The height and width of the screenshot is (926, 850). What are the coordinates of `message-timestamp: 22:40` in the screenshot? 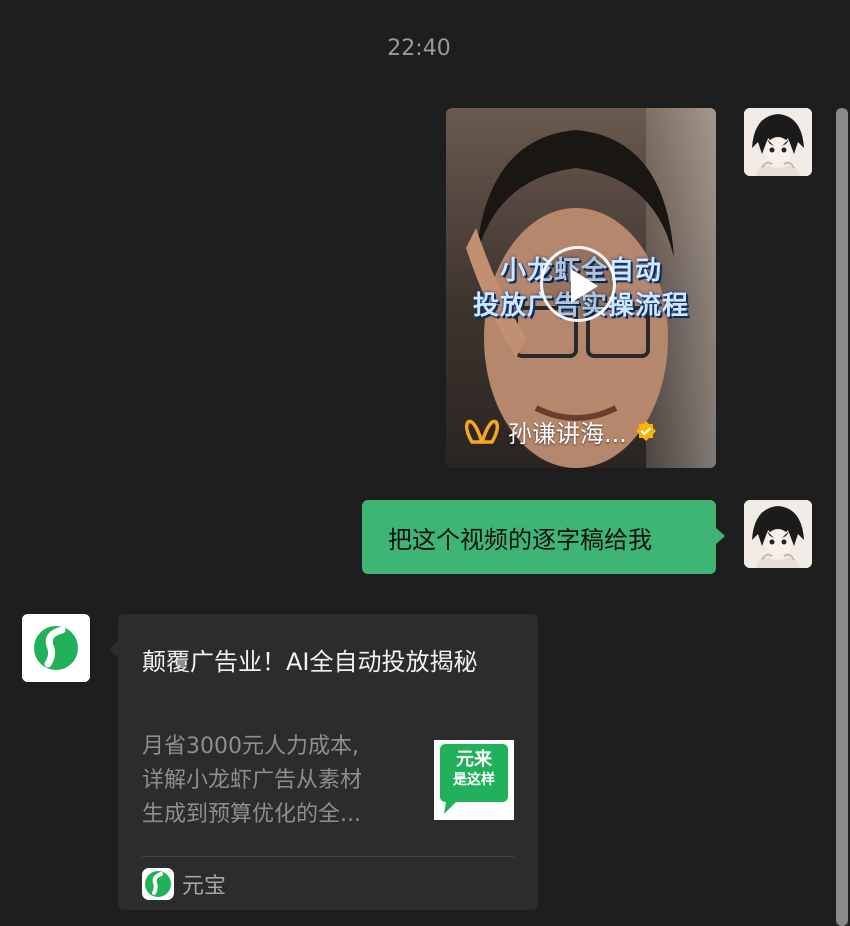 It's located at (419, 48).